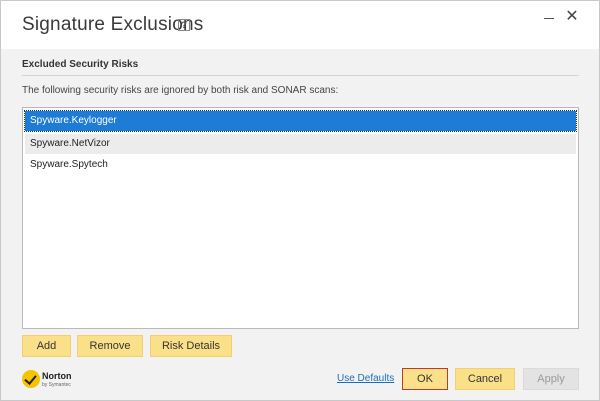  Describe the element at coordinates (80, 64) in the screenshot. I see `section-title: Excluded Security Risks` at that location.